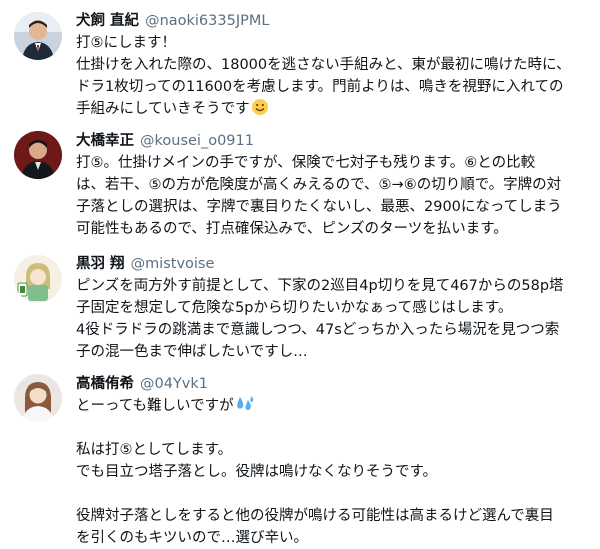  I want to click on post-line: 子落としの選択は、字牌で裏目りたくないし、最悪、2900になってしまう, so click(319, 207).